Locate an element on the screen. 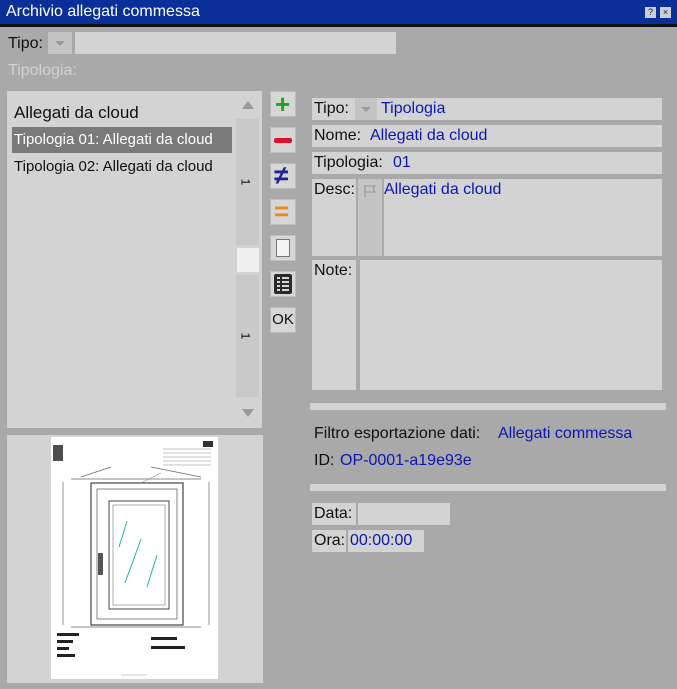  scroll-up-icon is located at coordinates (248, 105).